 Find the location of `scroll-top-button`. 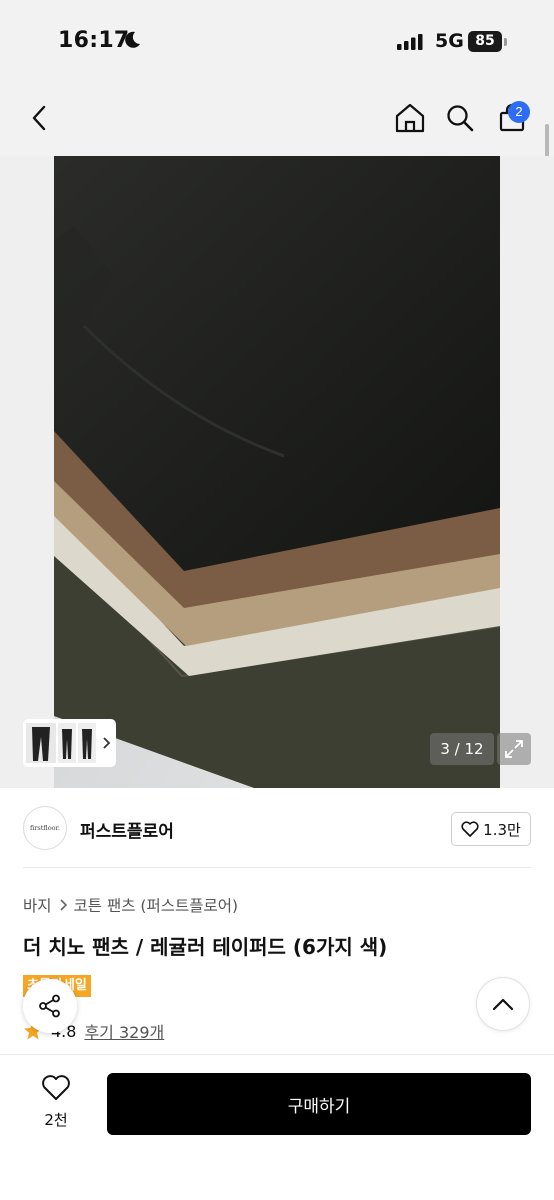

scroll-top-button is located at coordinates (503, 1004).